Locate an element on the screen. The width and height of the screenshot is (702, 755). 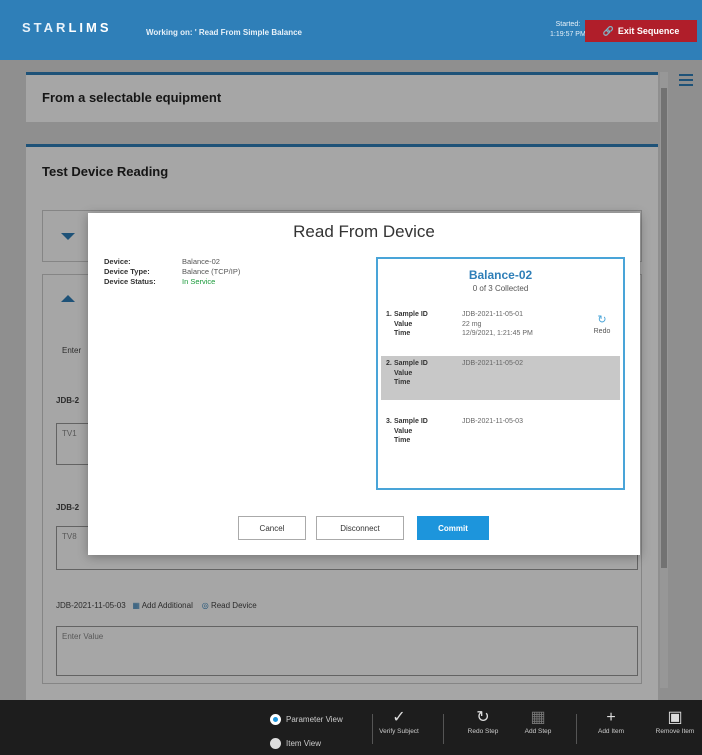
exit-sequence-label: Exit Sequence is located at coordinates (648, 31).